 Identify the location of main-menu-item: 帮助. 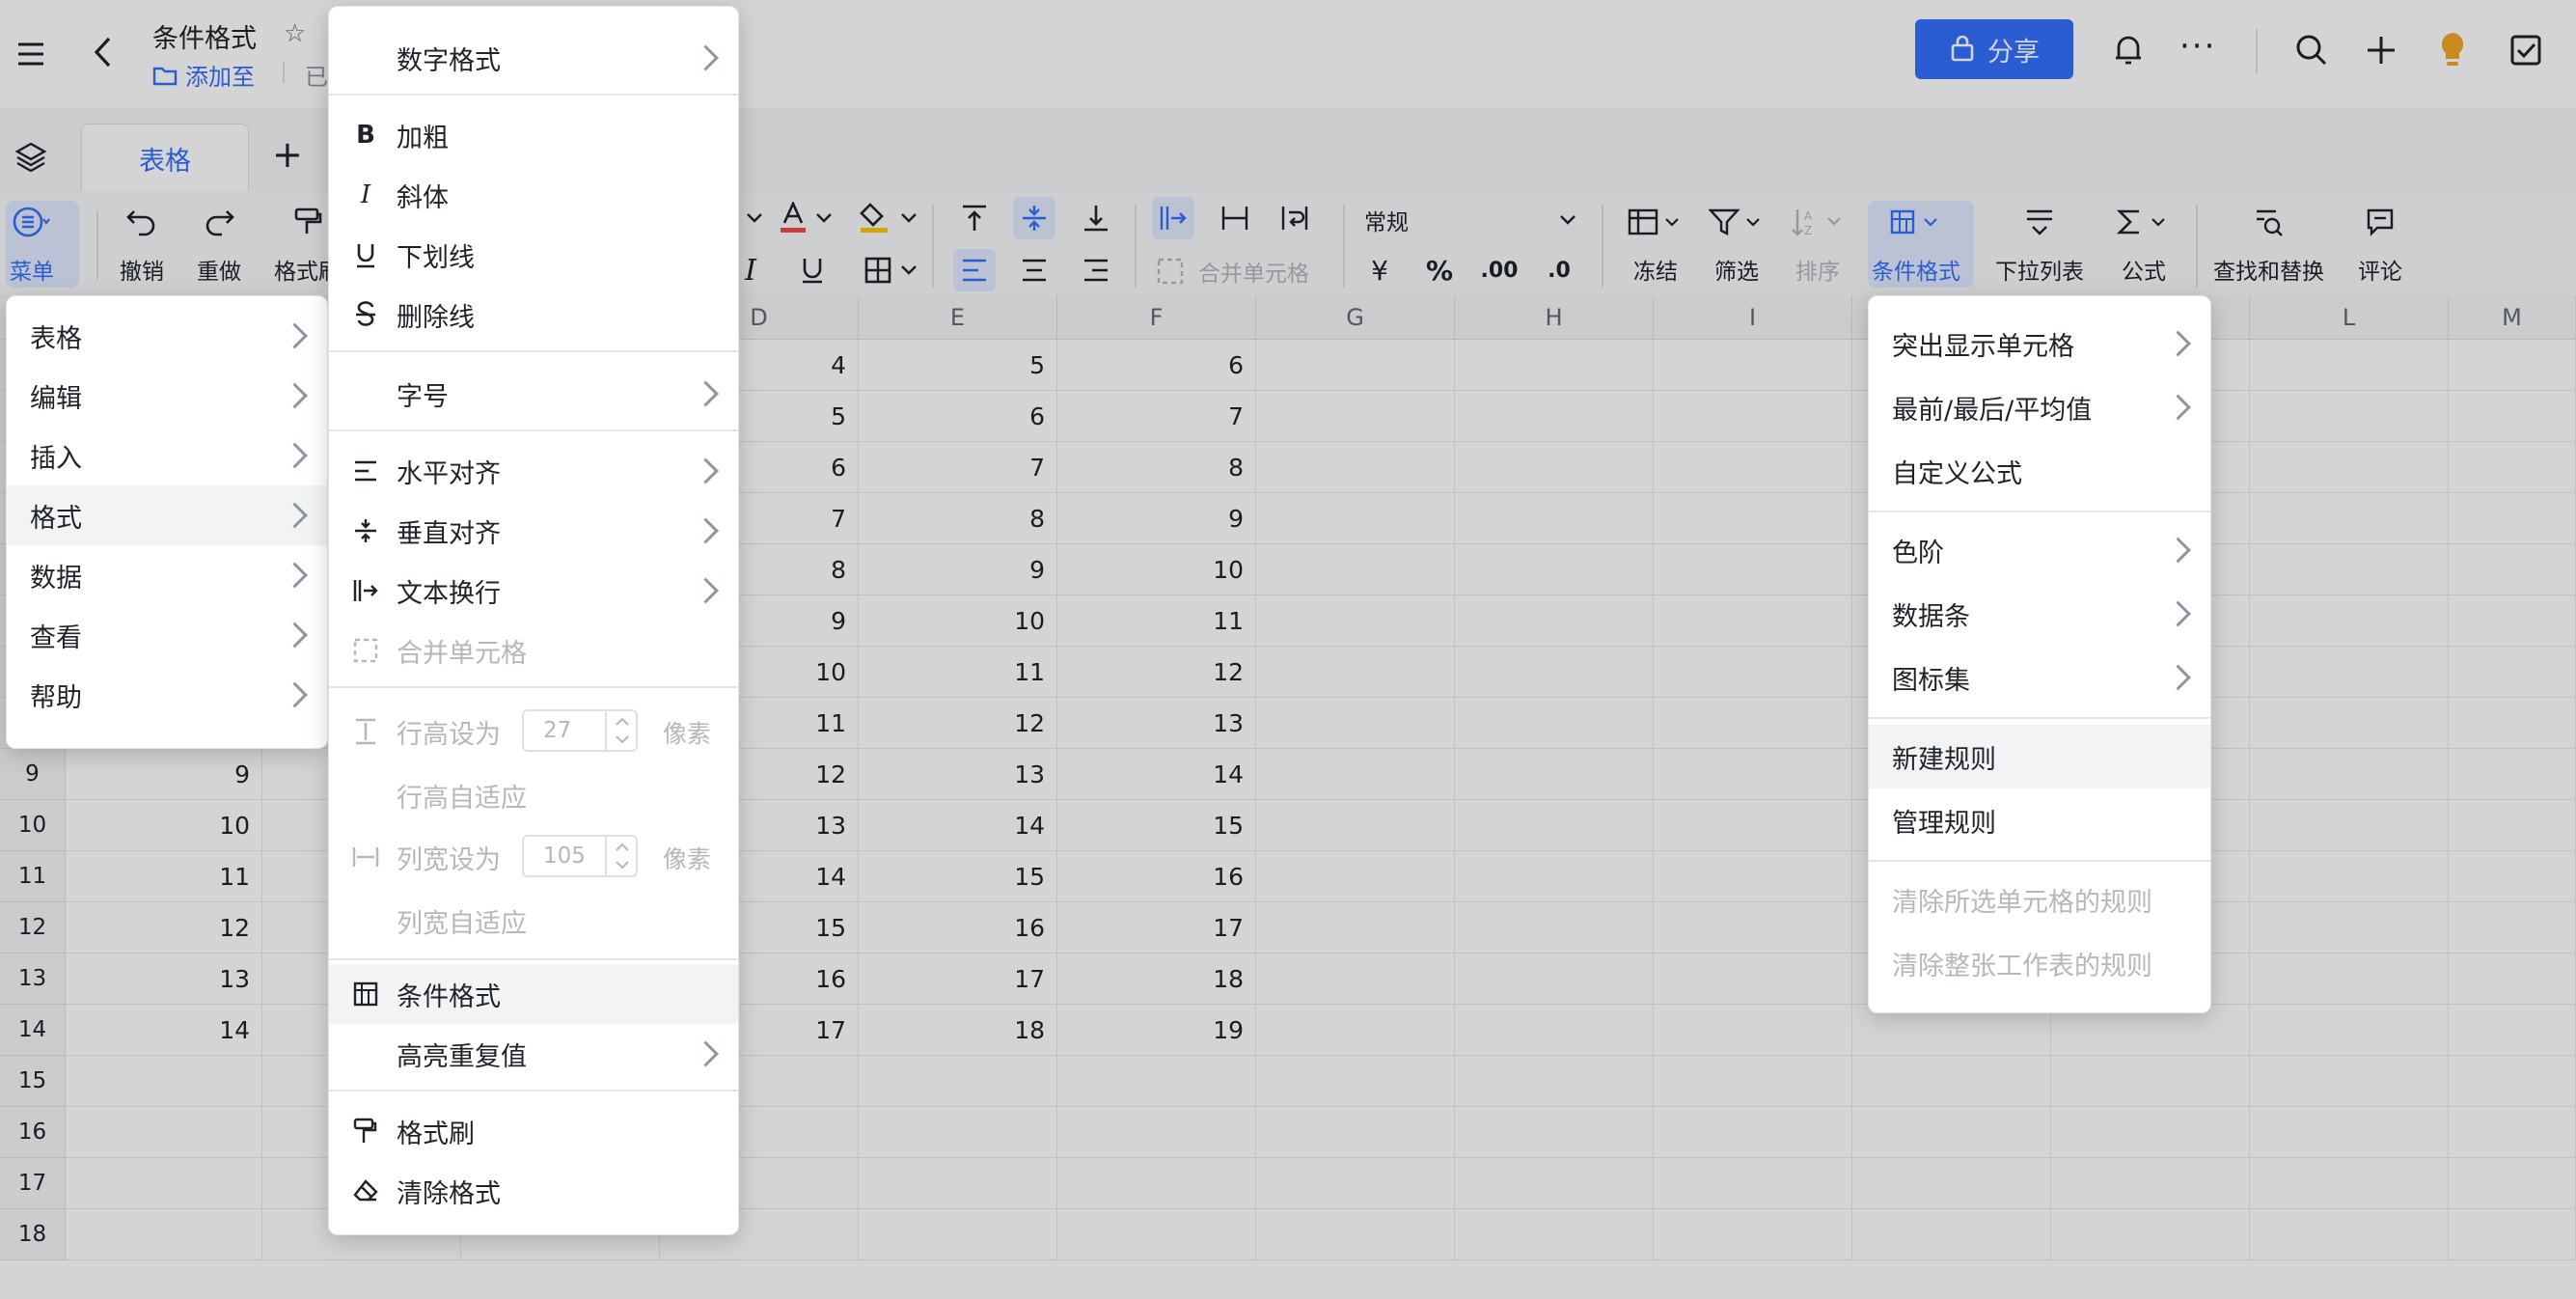
(167, 695).